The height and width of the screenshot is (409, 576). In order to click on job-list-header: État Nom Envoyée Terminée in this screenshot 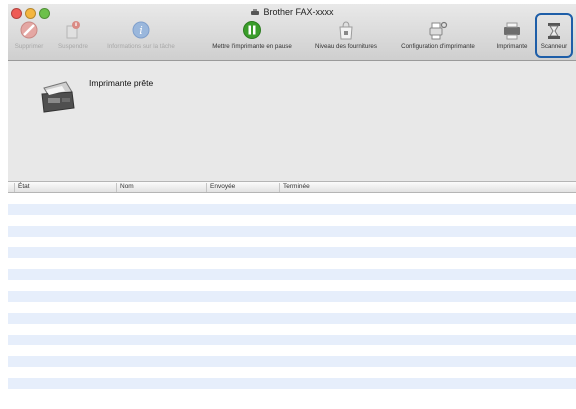, I will do `click(292, 187)`.